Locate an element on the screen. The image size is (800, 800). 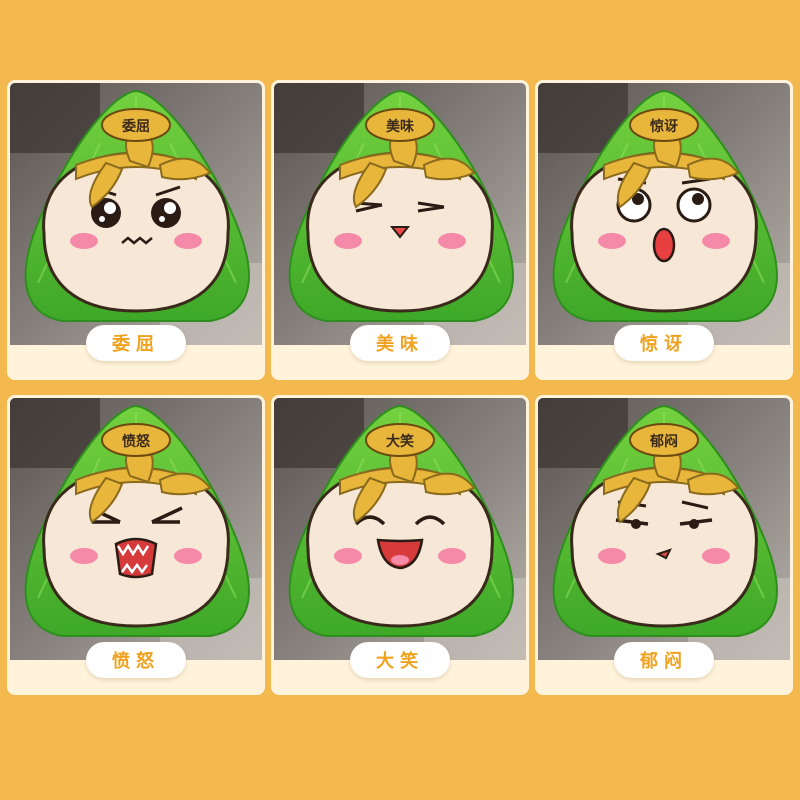
expression-card: 愤怒 愤怒 is located at coordinates (136, 545).